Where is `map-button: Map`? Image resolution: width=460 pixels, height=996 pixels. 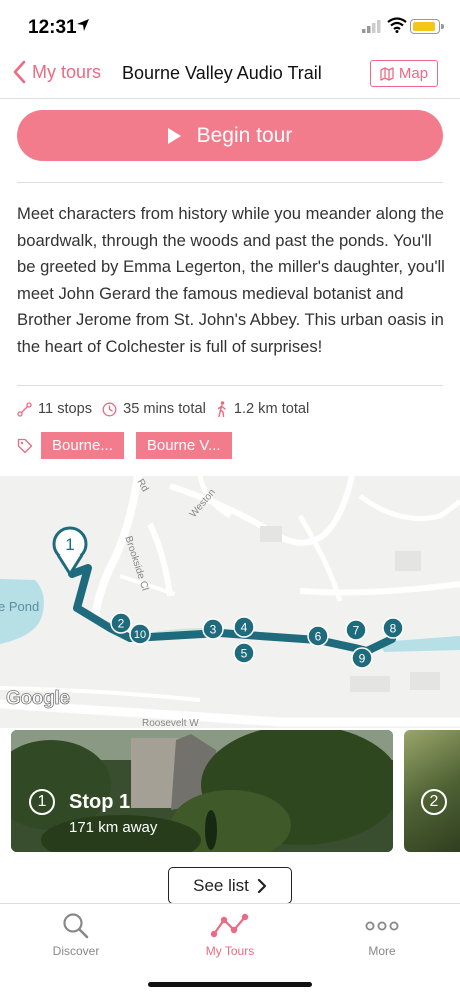 map-button: Map is located at coordinates (404, 73).